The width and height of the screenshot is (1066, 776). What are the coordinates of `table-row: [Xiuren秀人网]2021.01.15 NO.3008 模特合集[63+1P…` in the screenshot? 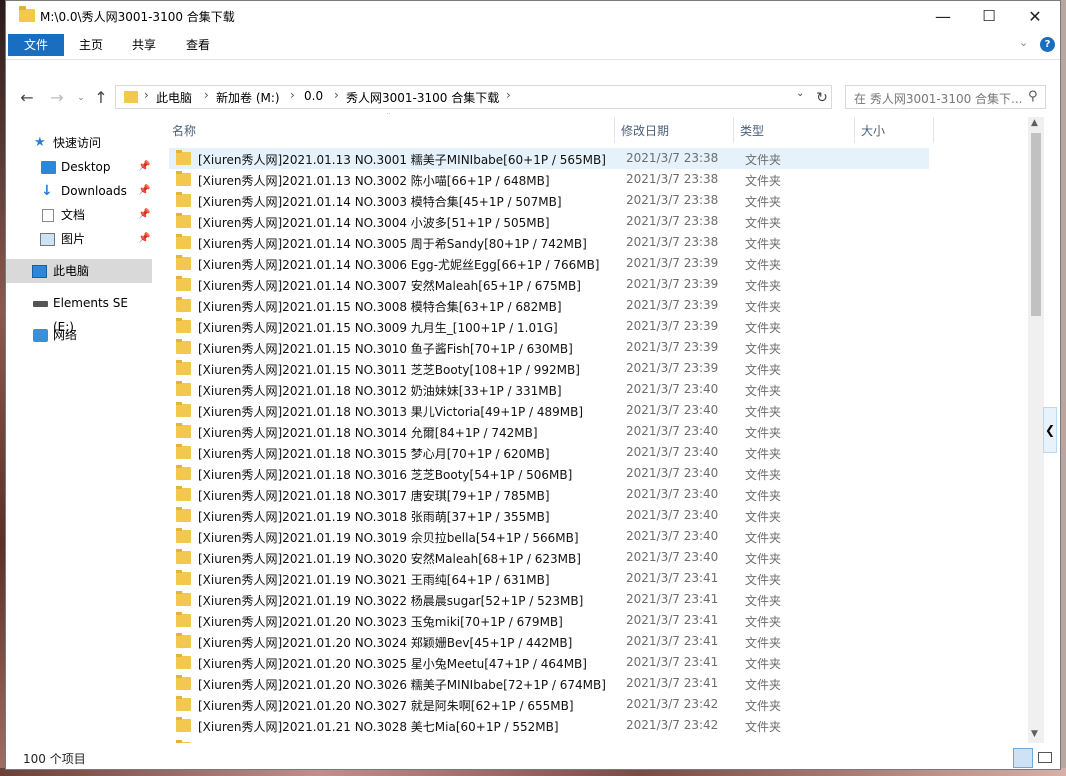 It's located at (549, 305).